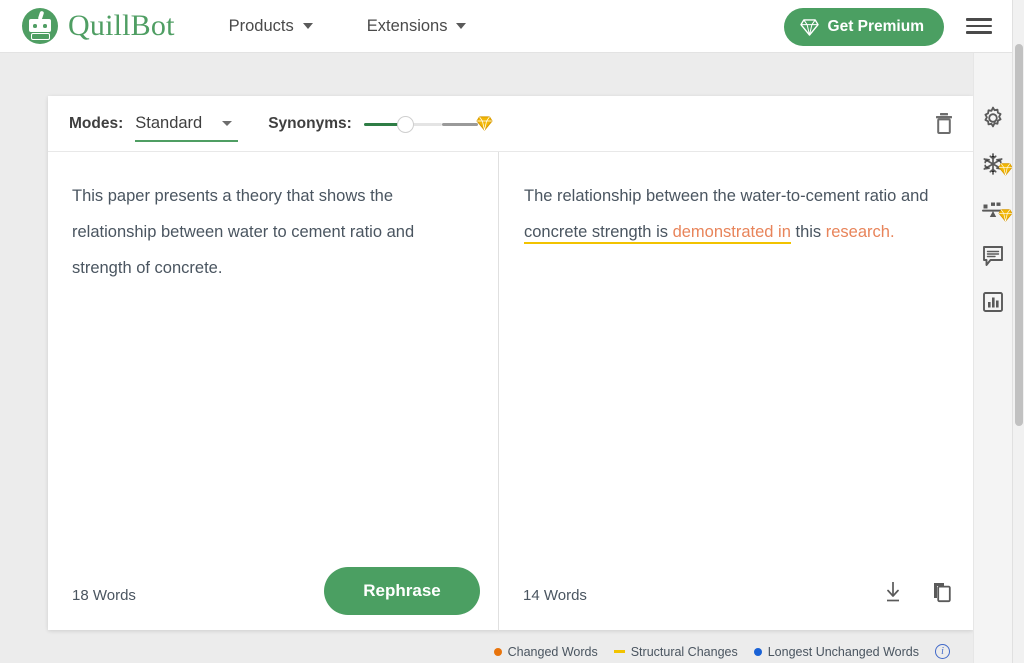 The width and height of the screenshot is (1024, 663). I want to click on rephrase-button: Rephrase, so click(402, 591).